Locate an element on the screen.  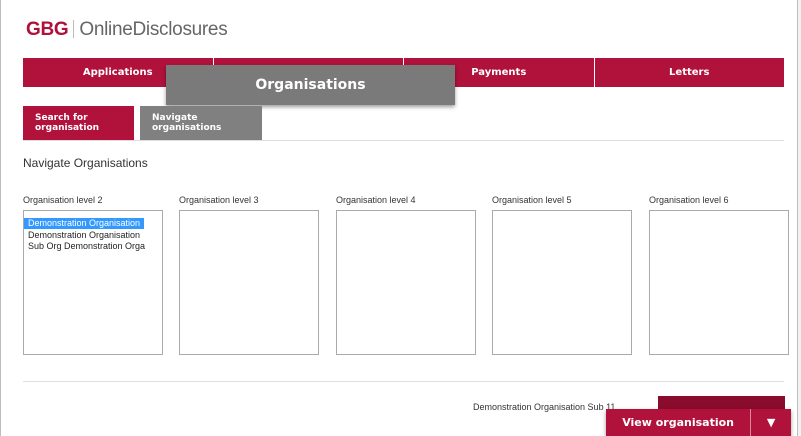
app-logo: GBG OnlineDisclosures is located at coordinates (127, 29).